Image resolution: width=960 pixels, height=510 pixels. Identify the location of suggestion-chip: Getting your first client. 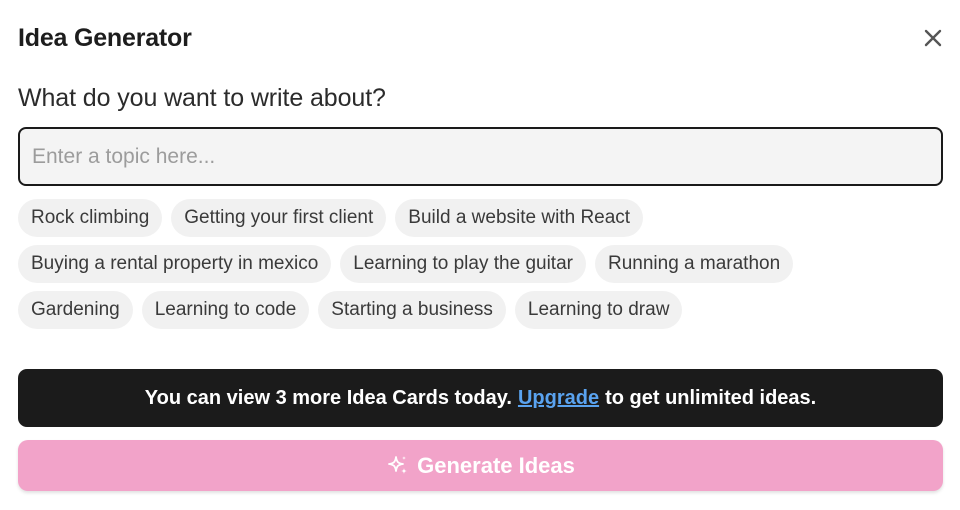
(279, 218).